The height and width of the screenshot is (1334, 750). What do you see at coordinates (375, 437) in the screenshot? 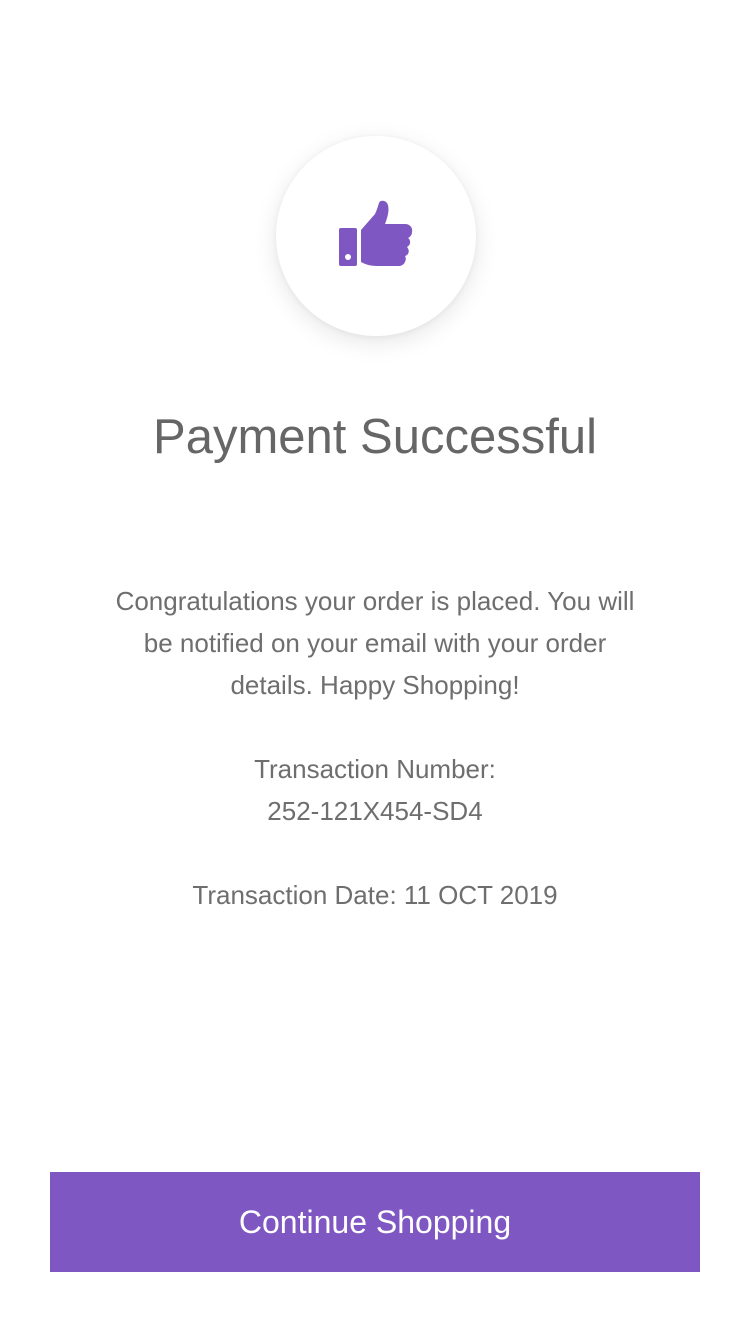
I see `page-title: Payment Successful` at bounding box center [375, 437].